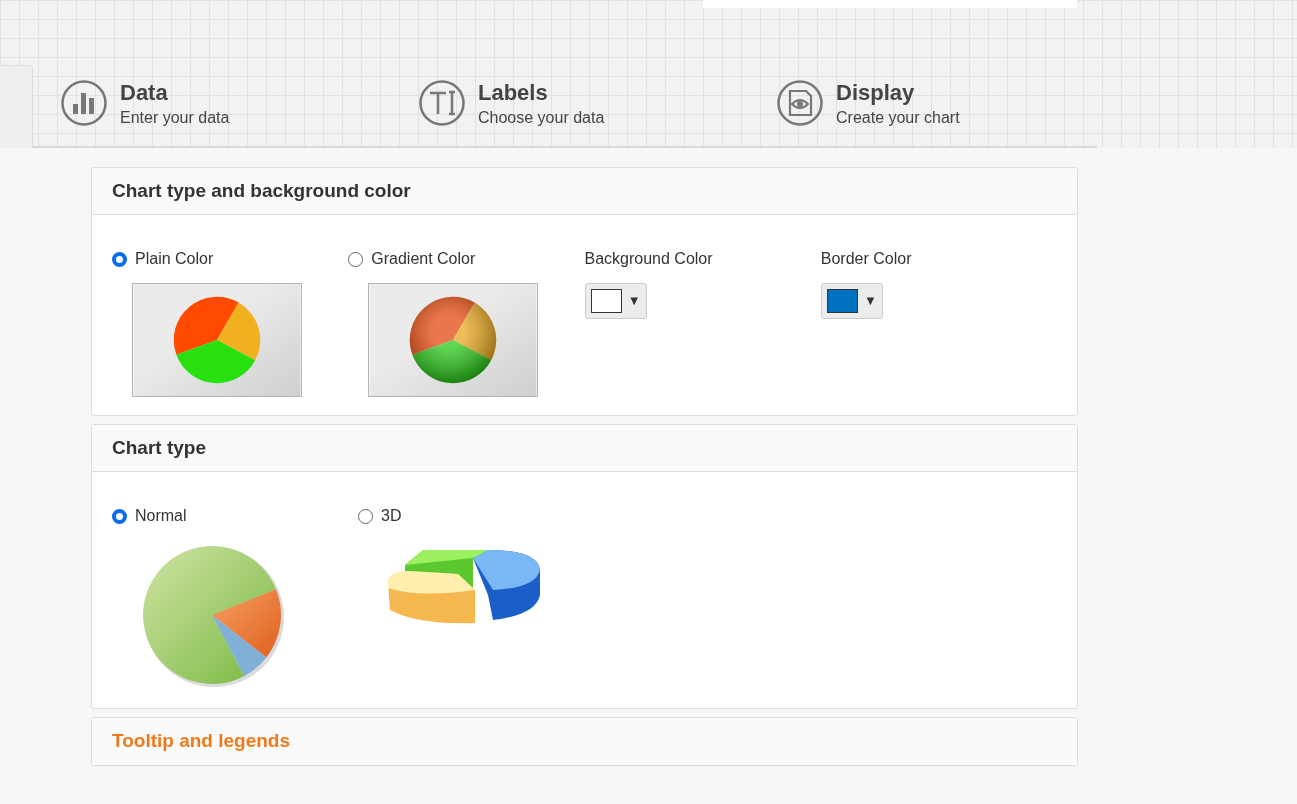  Describe the element at coordinates (513, 93) in the screenshot. I see `step-title: Labels` at that location.